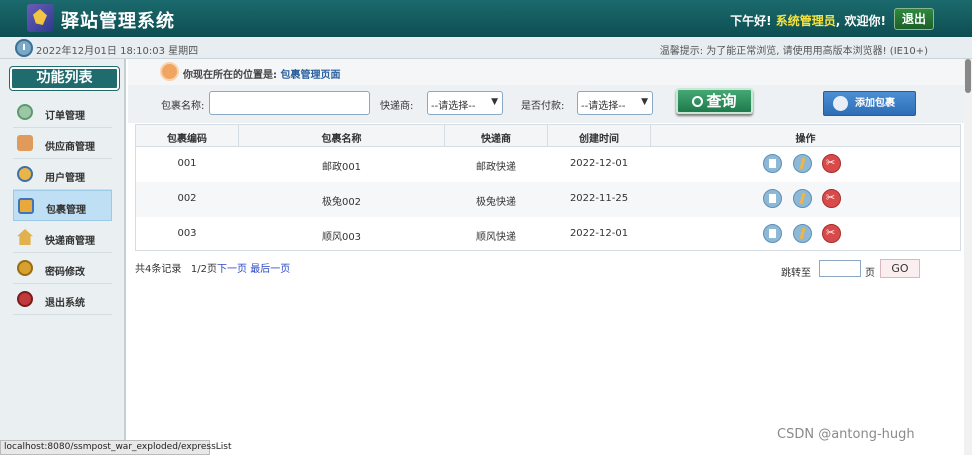  What do you see at coordinates (65, 303) in the screenshot?
I see `sidebar-item-label: 退出系统` at bounding box center [65, 303].